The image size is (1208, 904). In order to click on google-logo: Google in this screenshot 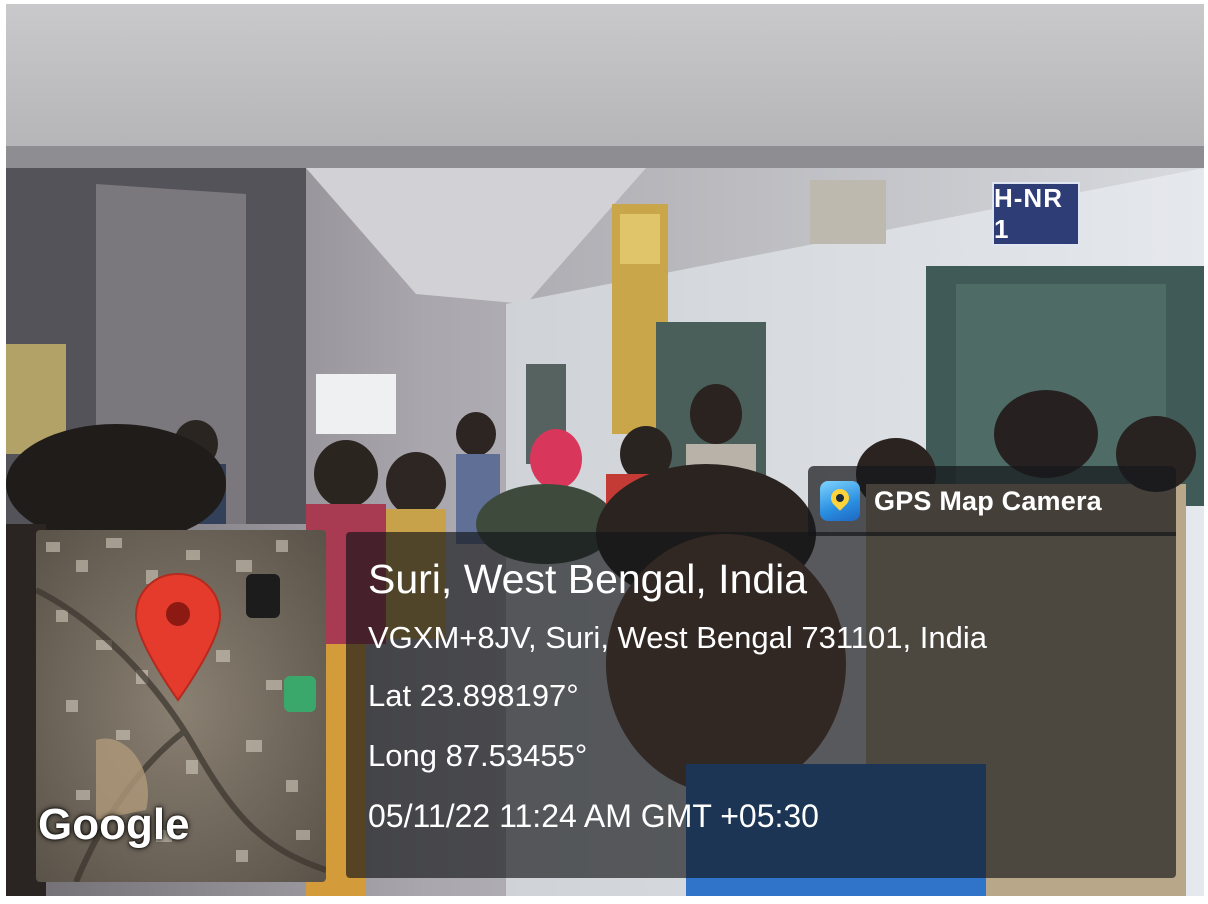, I will do `click(114, 824)`.